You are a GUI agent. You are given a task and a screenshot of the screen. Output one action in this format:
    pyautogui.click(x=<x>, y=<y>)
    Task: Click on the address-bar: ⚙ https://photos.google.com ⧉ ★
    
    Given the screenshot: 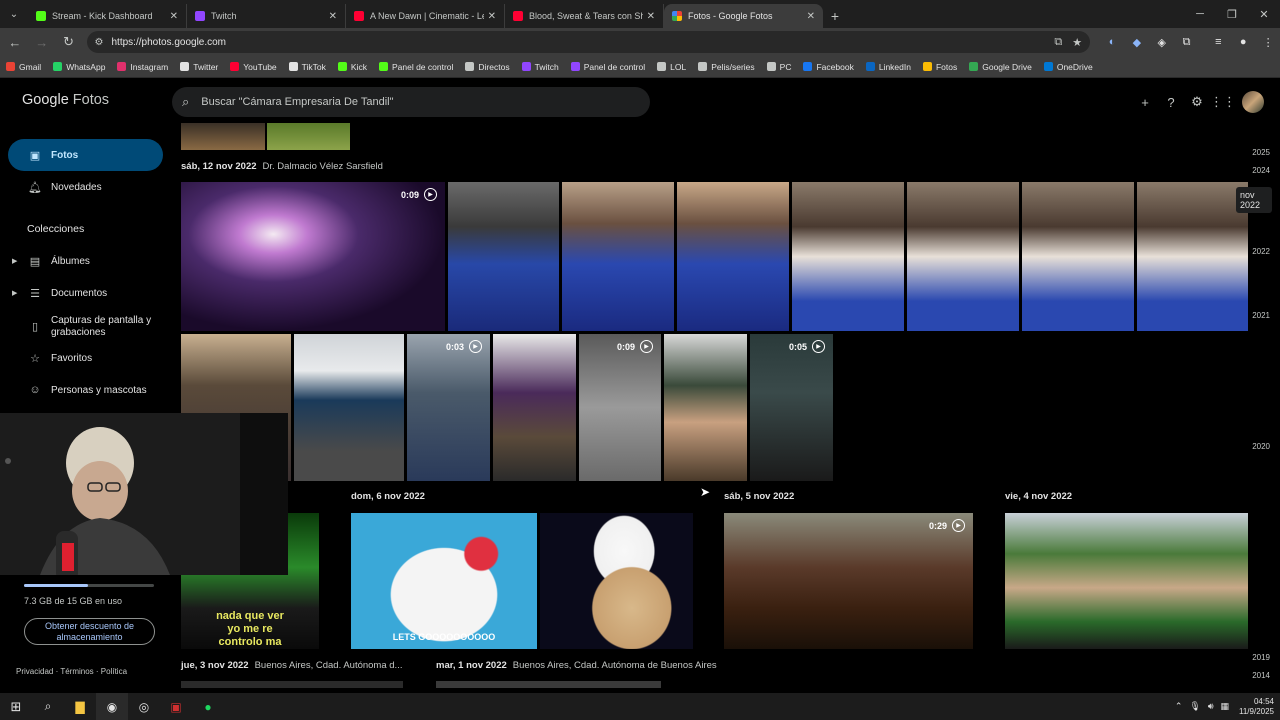 What is the action you would take?
    pyautogui.click(x=588, y=42)
    